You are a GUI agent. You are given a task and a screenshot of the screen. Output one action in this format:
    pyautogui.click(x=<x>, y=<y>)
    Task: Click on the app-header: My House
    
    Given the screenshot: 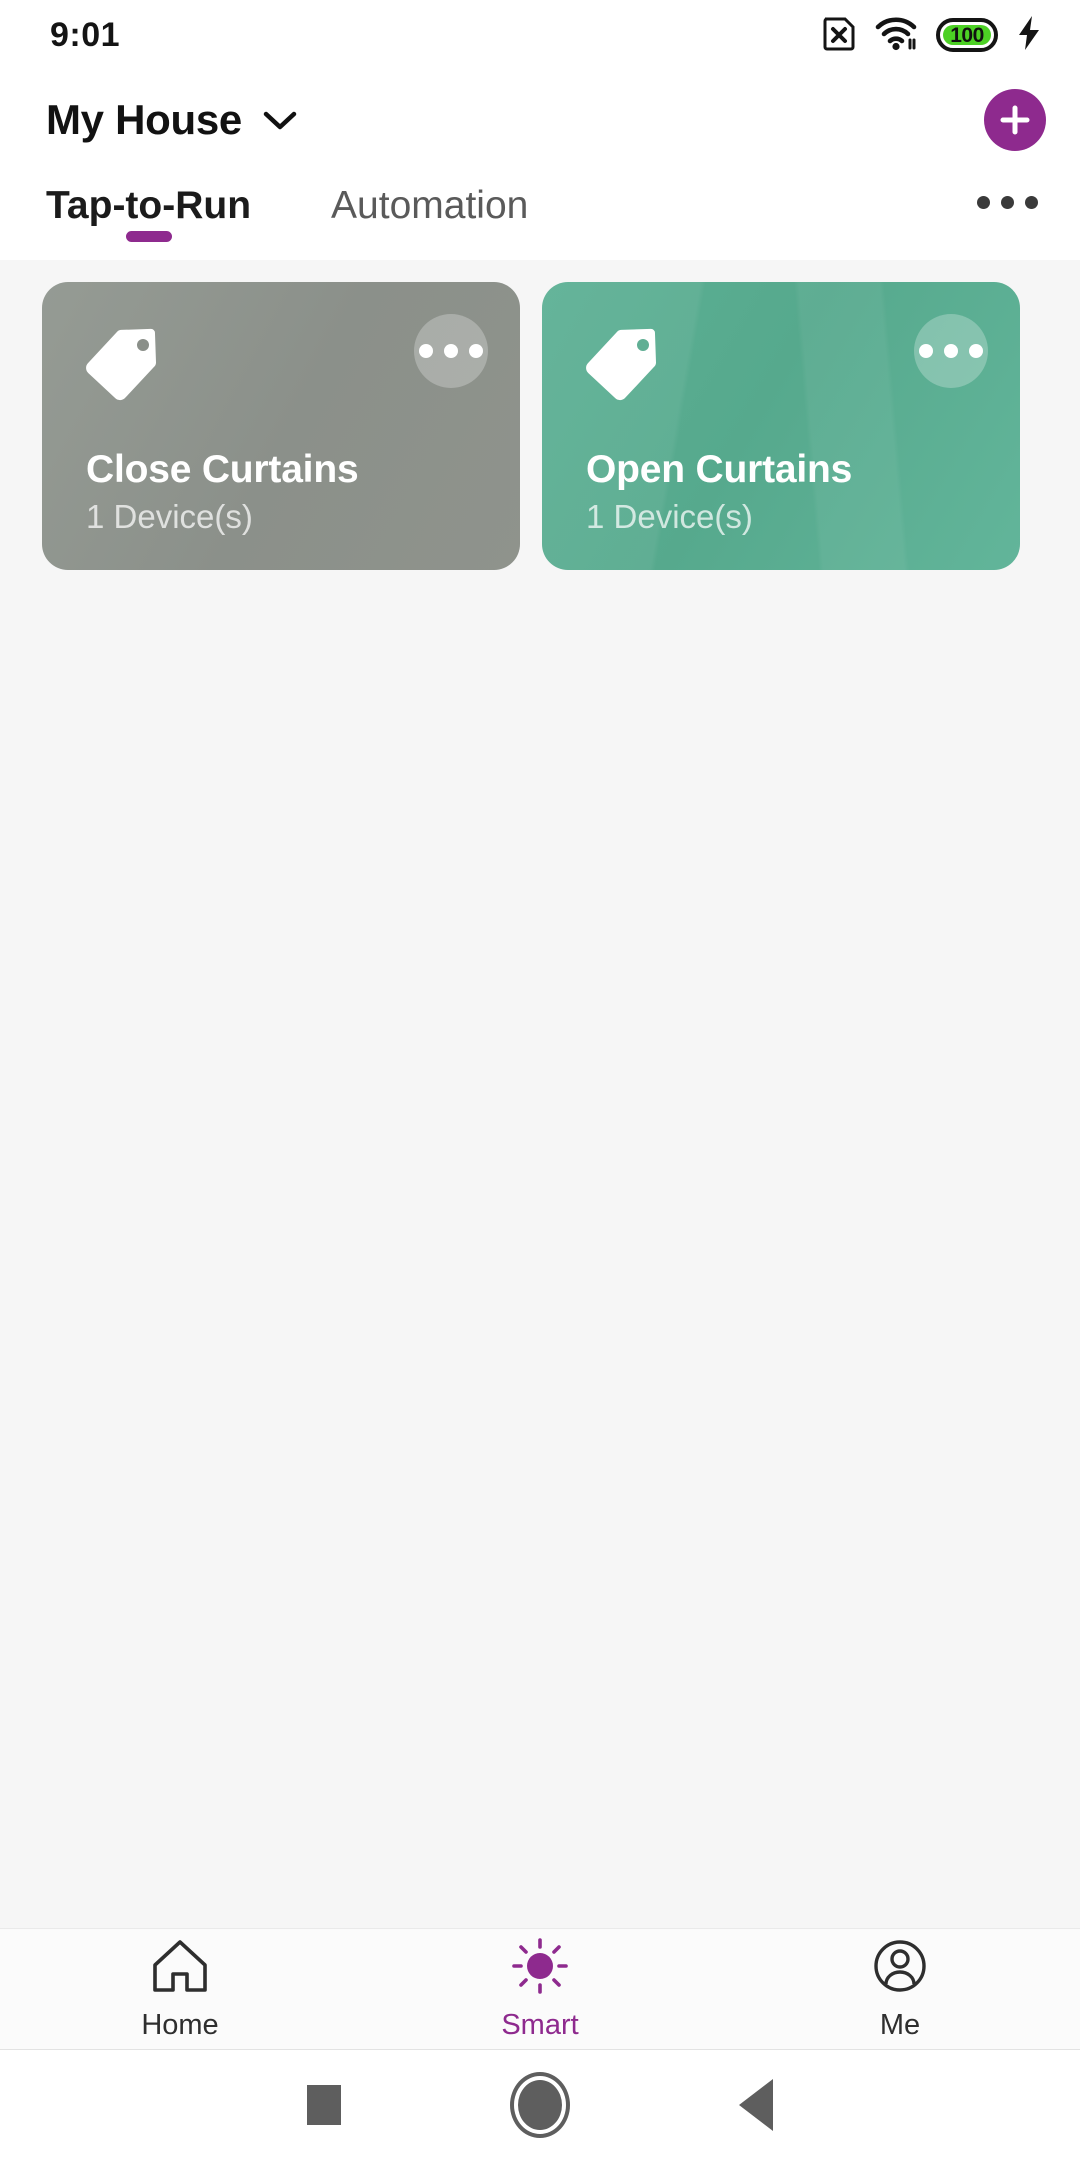 What is the action you would take?
    pyautogui.click(x=540, y=120)
    